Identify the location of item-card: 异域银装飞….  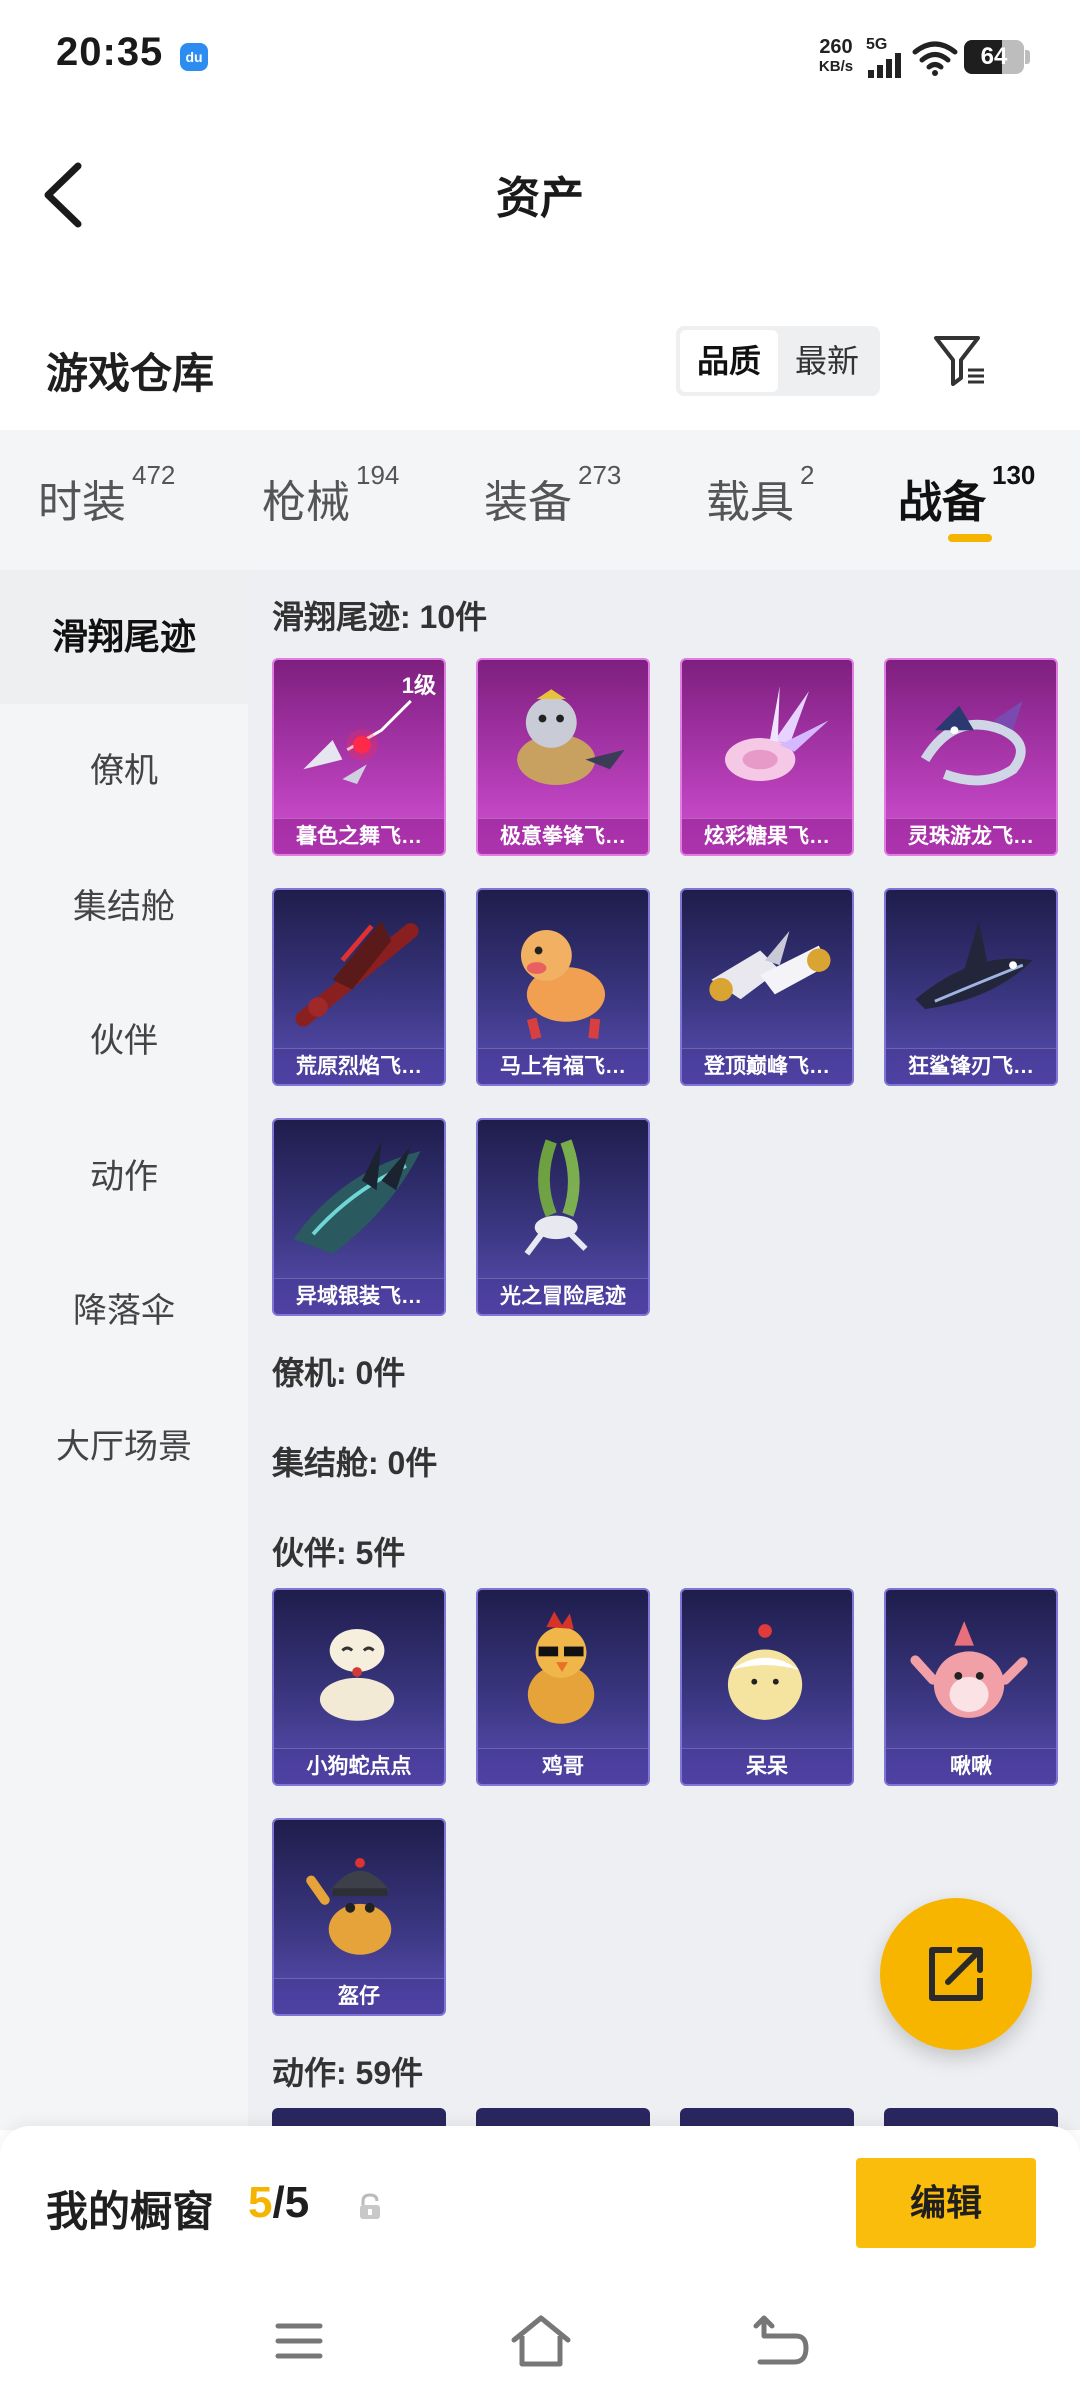
(359, 1217).